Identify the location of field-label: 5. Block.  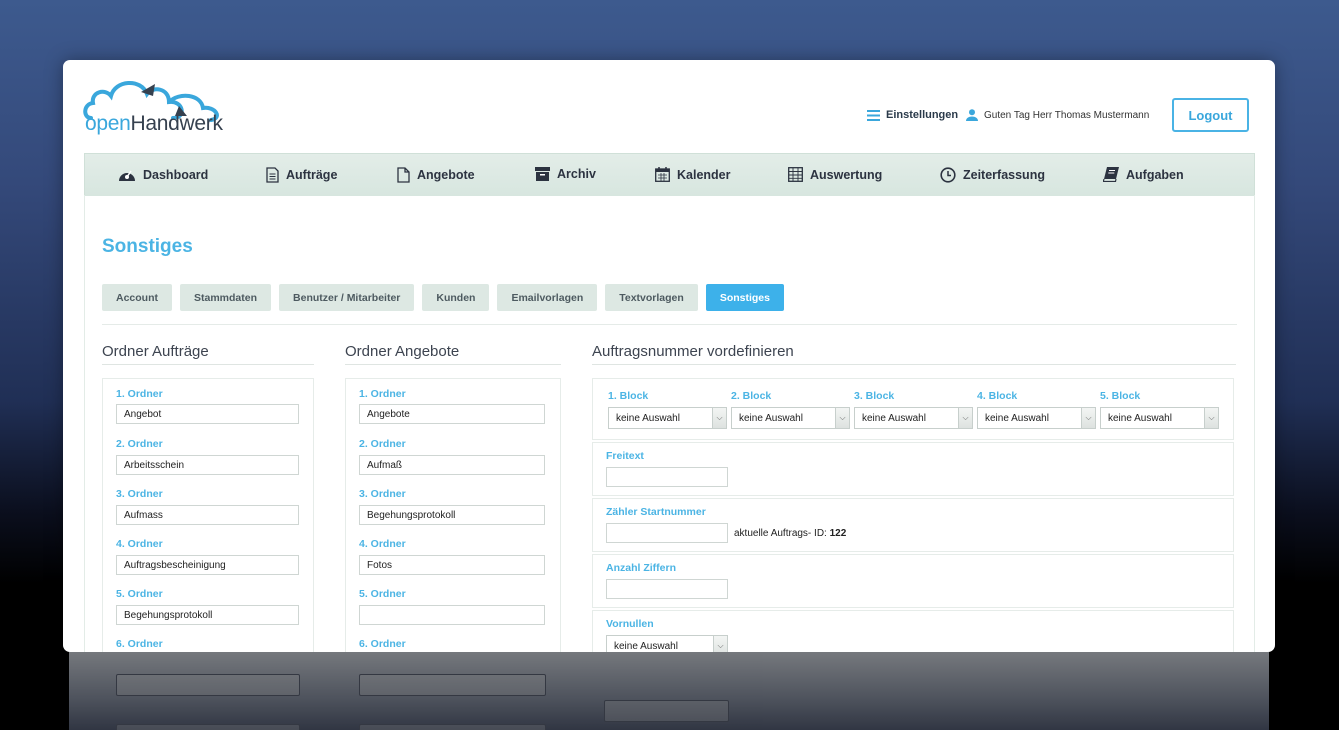
(1120, 396).